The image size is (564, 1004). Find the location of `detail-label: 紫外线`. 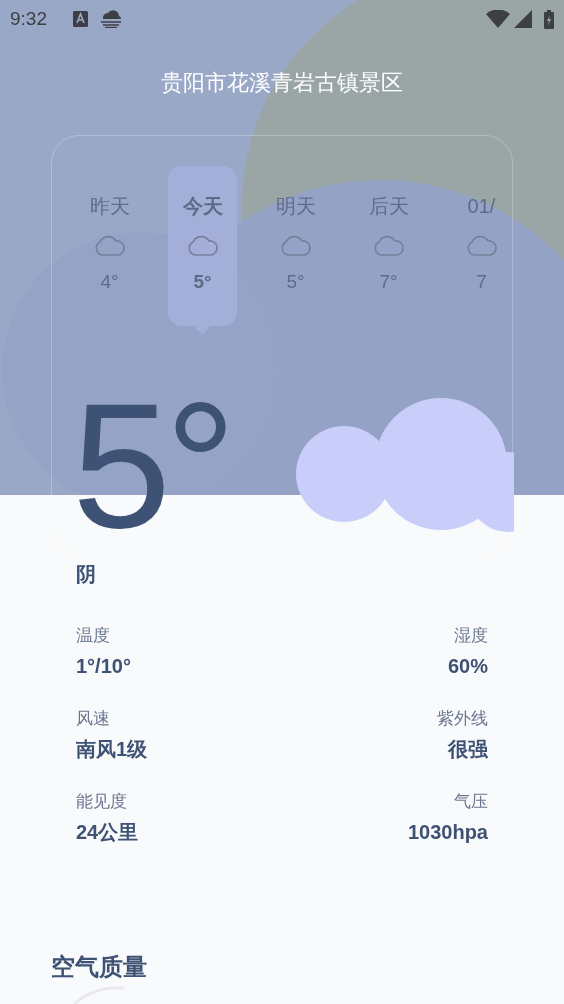

detail-label: 紫外线 is located at coordinates (462, 719).